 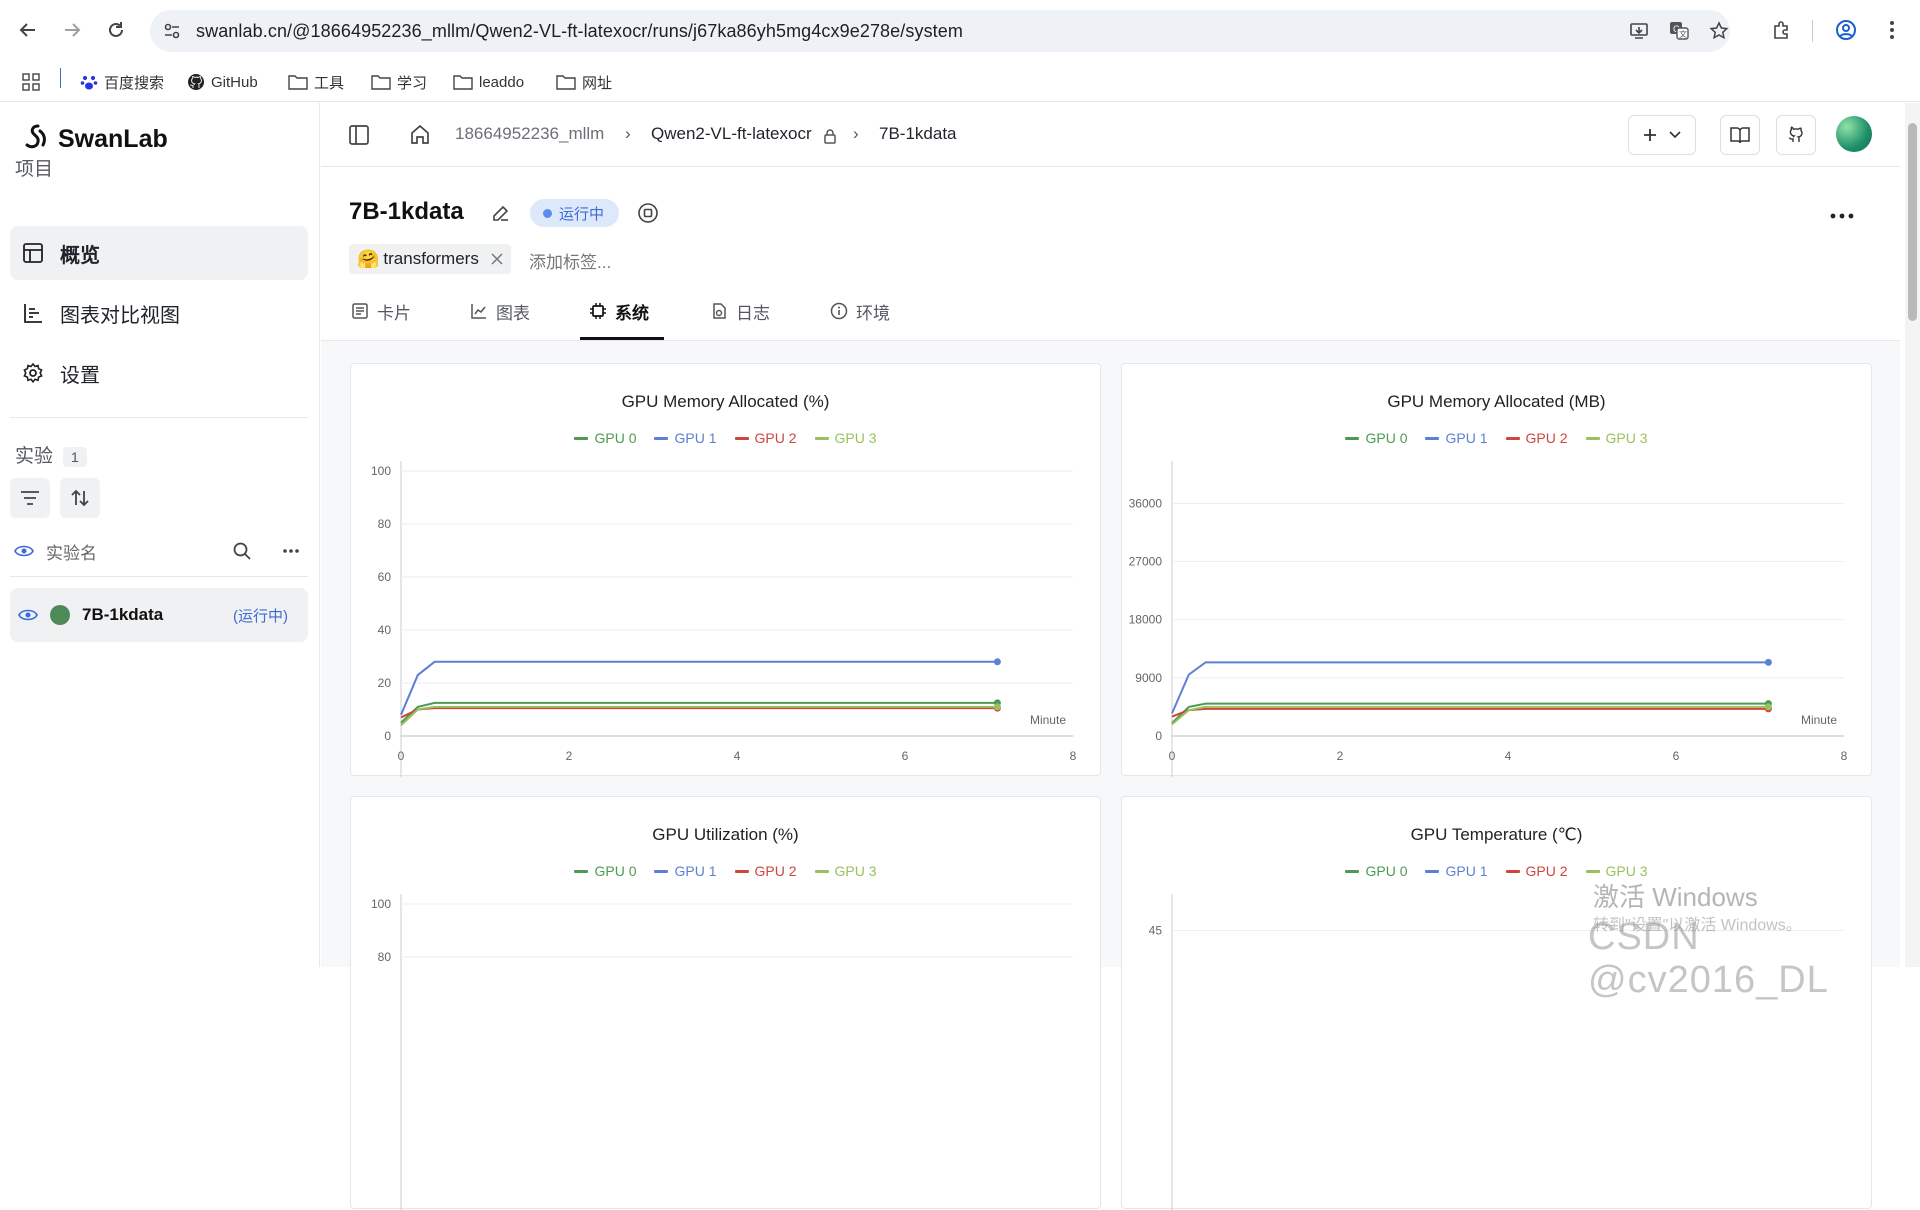 I want to click on bookmark-folder-sites: 网址, so click(x=584, y=82).